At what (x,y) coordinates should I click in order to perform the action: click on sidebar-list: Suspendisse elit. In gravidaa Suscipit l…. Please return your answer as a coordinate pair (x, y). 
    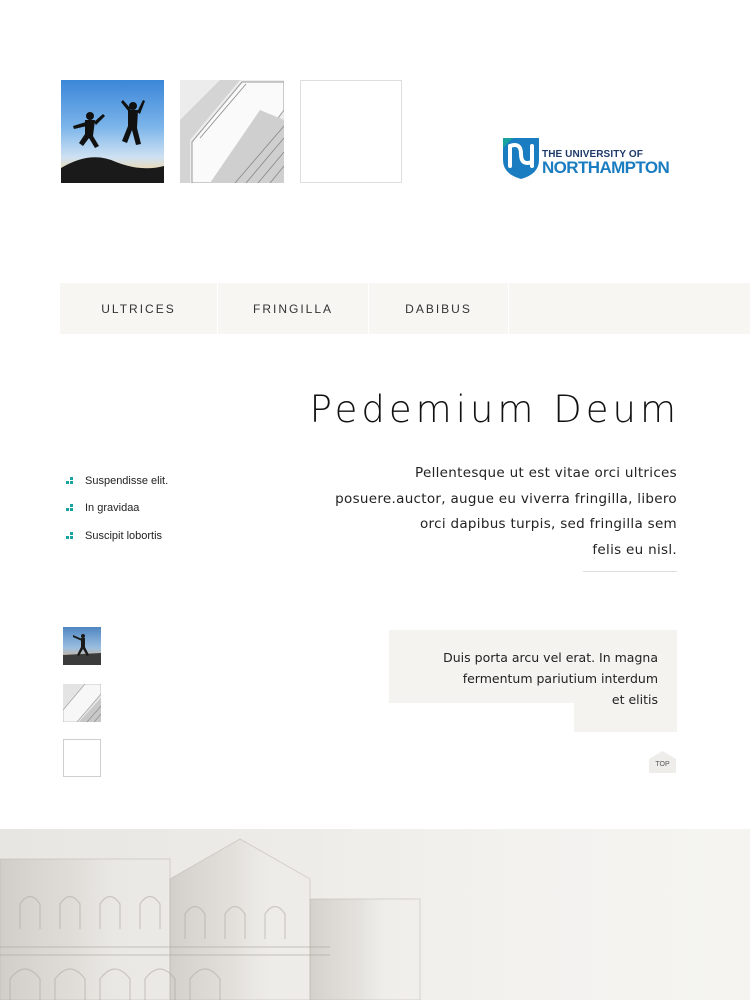
    Looking at the image, I should click on (117, 508).